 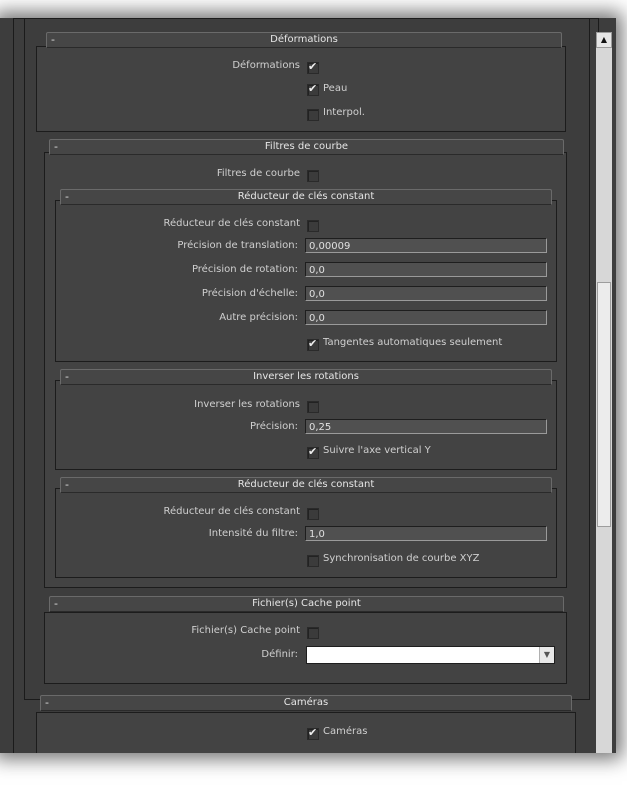 I want to click on precision-input: 0,25, so click(x=426, y=426).